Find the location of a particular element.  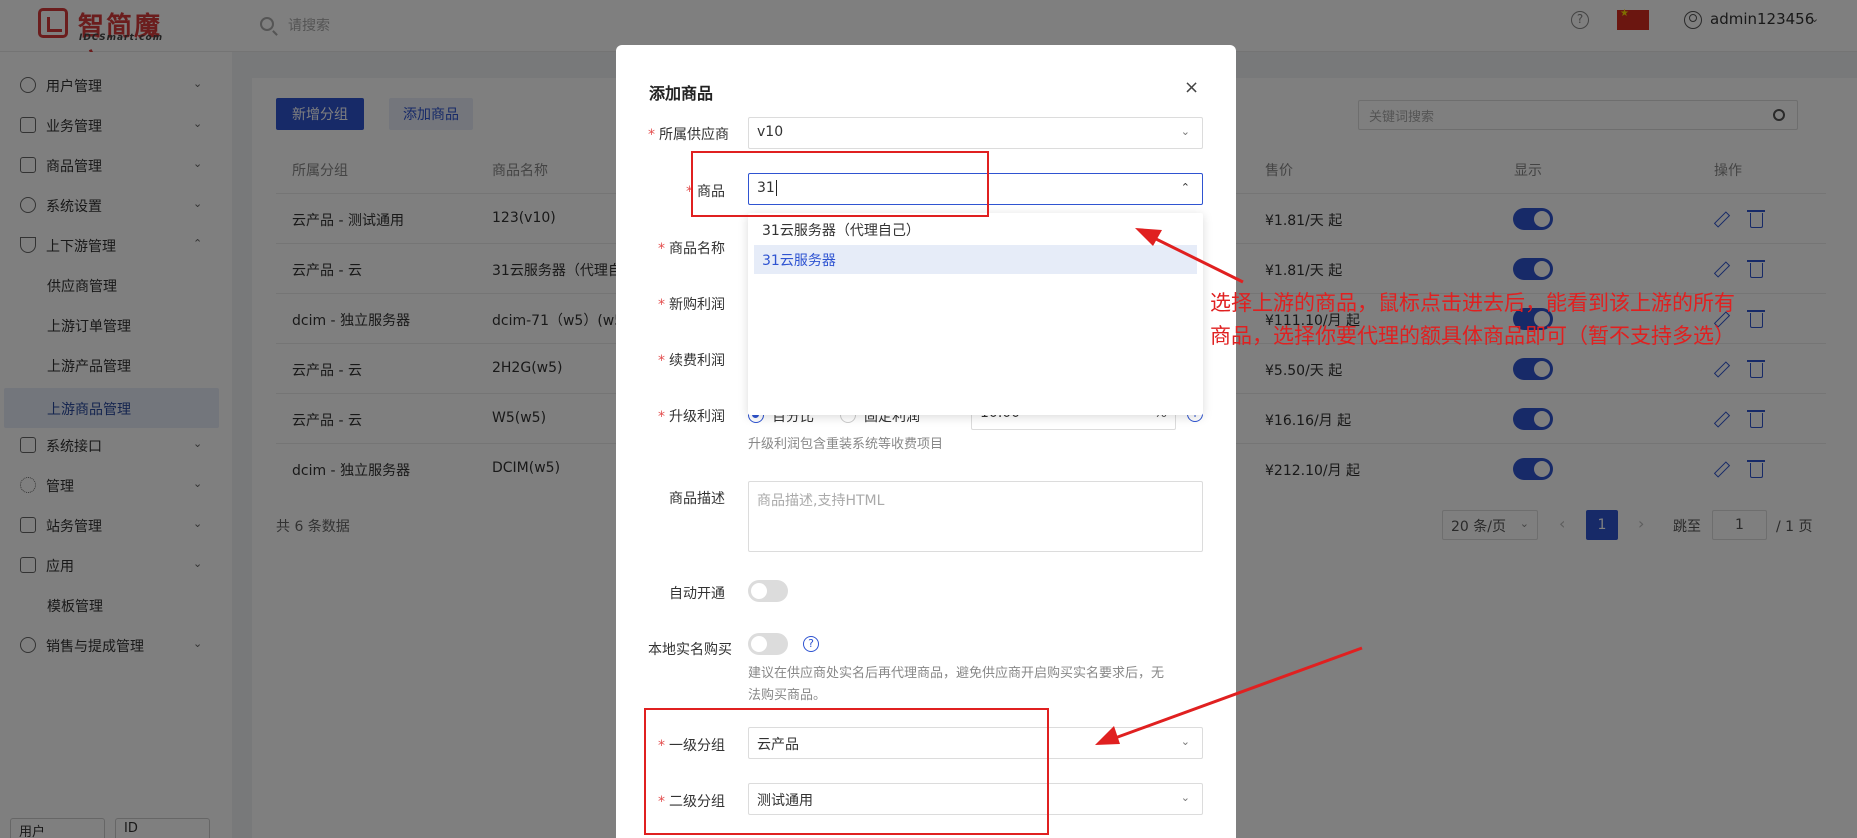

question-icon: ? is located at coordinates (811, 644).